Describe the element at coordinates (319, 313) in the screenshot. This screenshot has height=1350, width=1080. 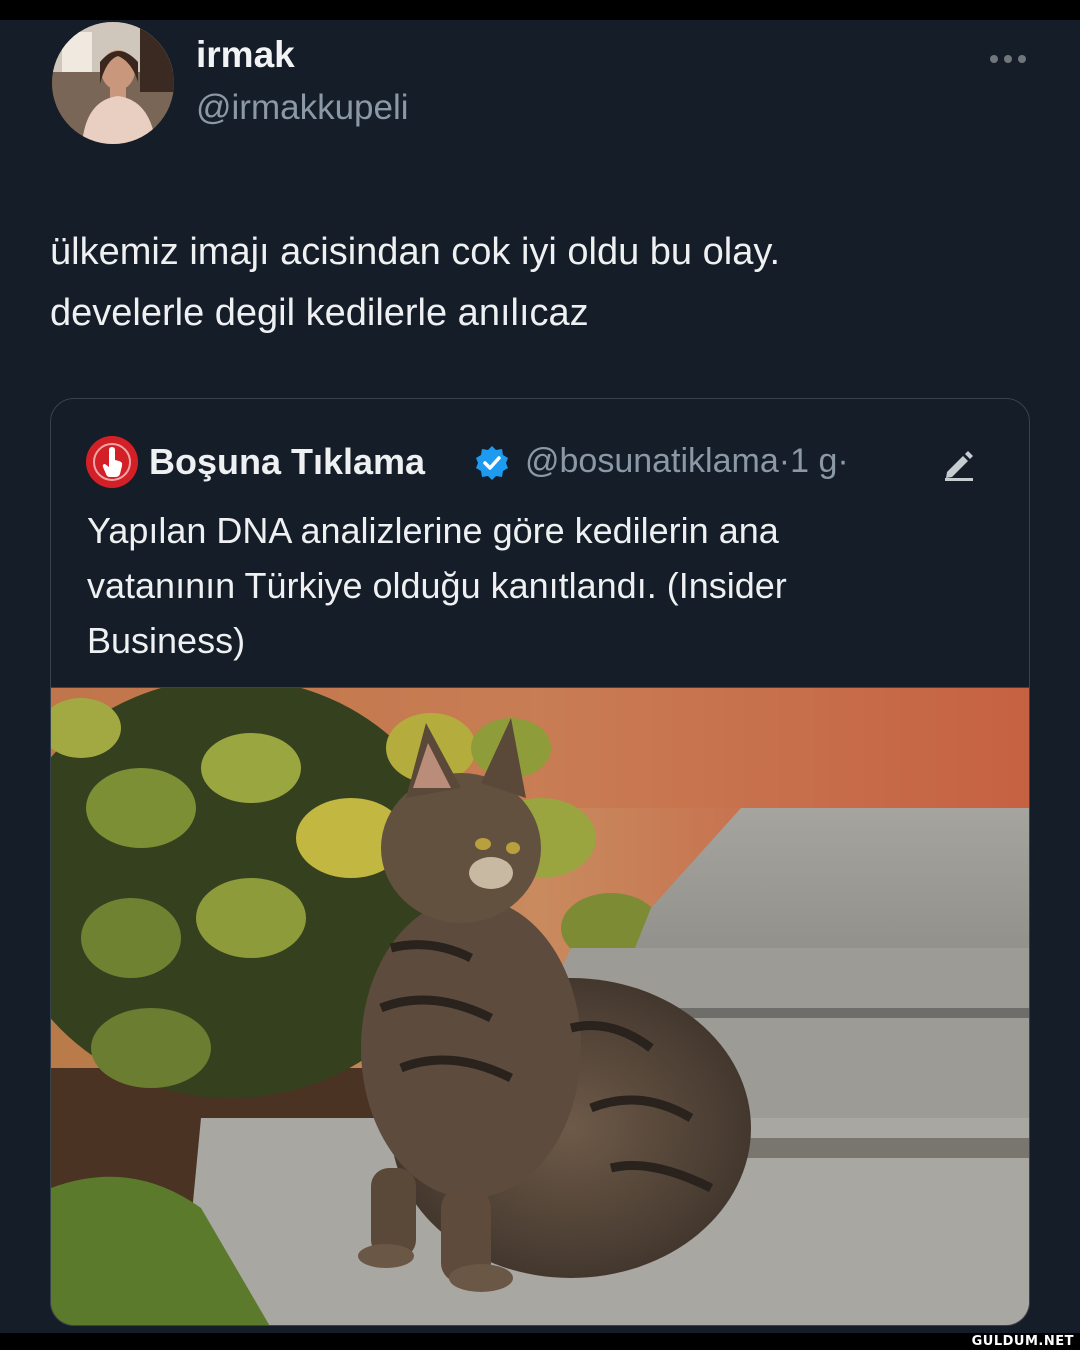
I see `tweet-text-line: develerle degil kedilerle anılıcaz` at that location.